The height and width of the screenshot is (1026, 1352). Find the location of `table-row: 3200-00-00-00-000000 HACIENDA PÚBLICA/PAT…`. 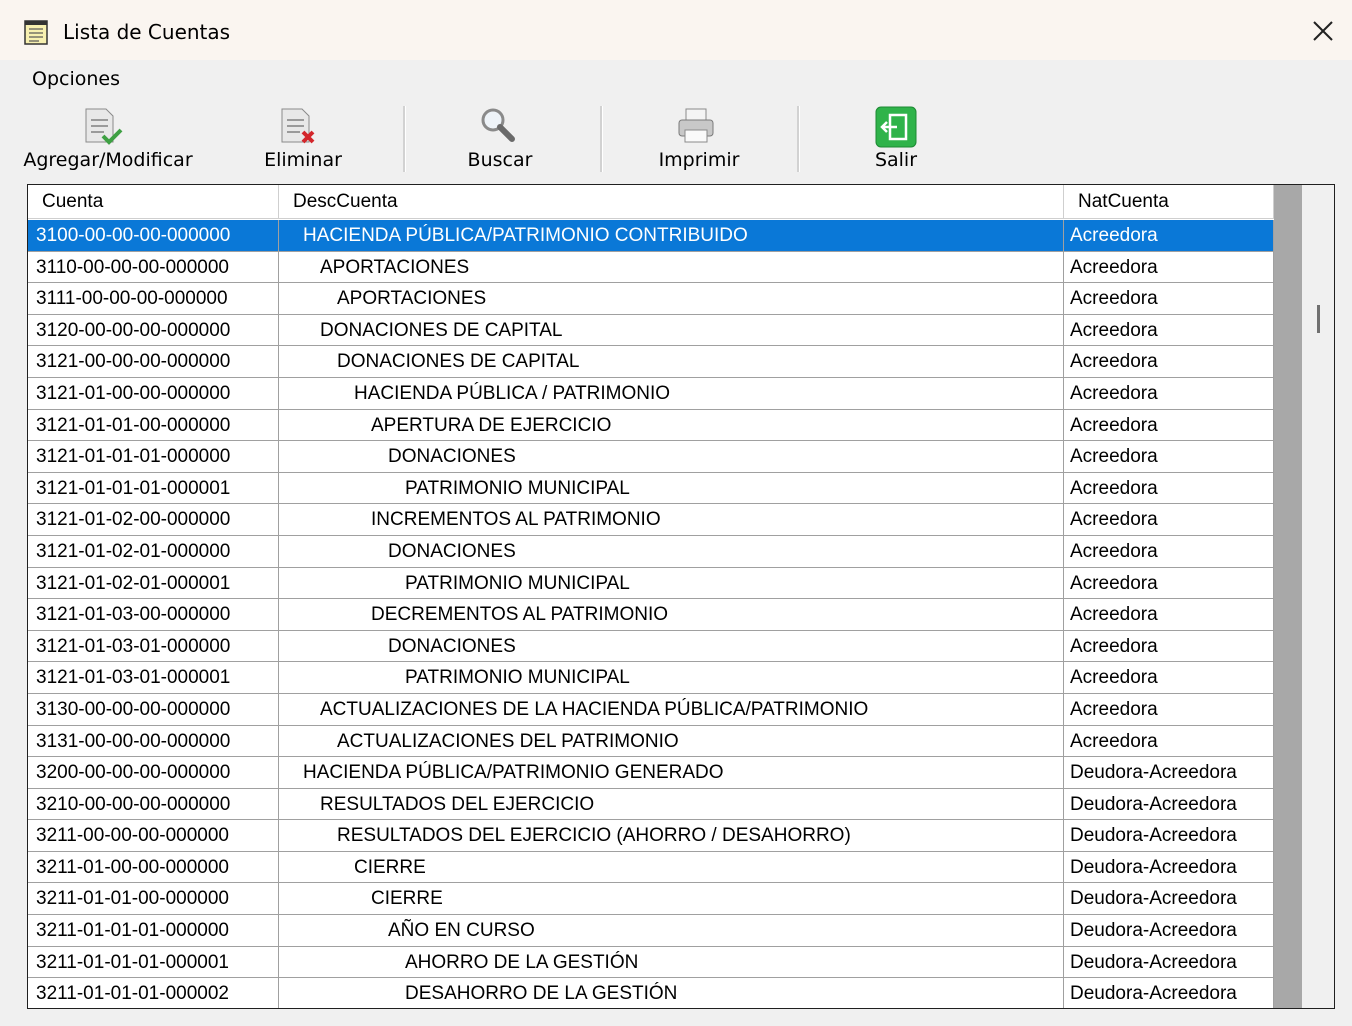

table-row: 3200-00-00-00-000000 HACIENDA PÚBLICA/PAT… is located at coordinates (651, 773).